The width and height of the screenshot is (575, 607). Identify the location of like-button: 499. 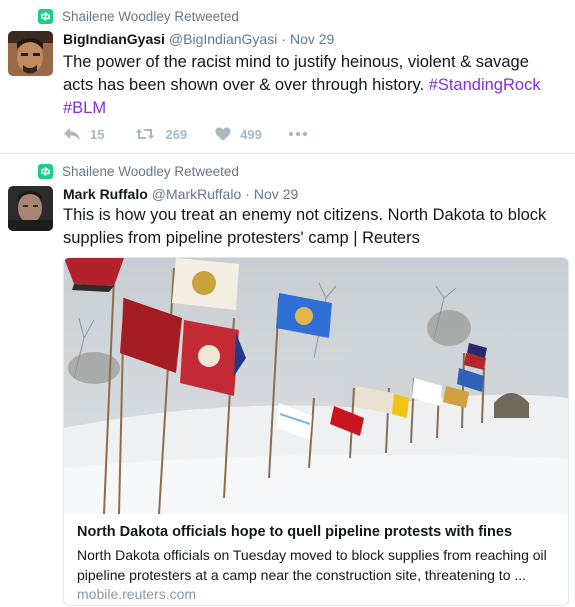
(238, 134).